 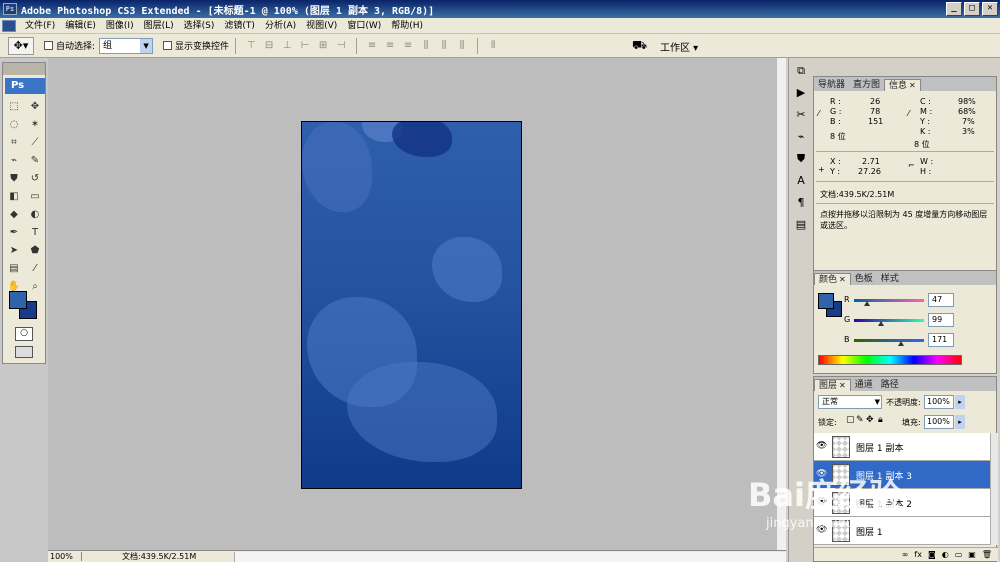 I want to click on foreground-color-swatch, so click(x=18, y=300).